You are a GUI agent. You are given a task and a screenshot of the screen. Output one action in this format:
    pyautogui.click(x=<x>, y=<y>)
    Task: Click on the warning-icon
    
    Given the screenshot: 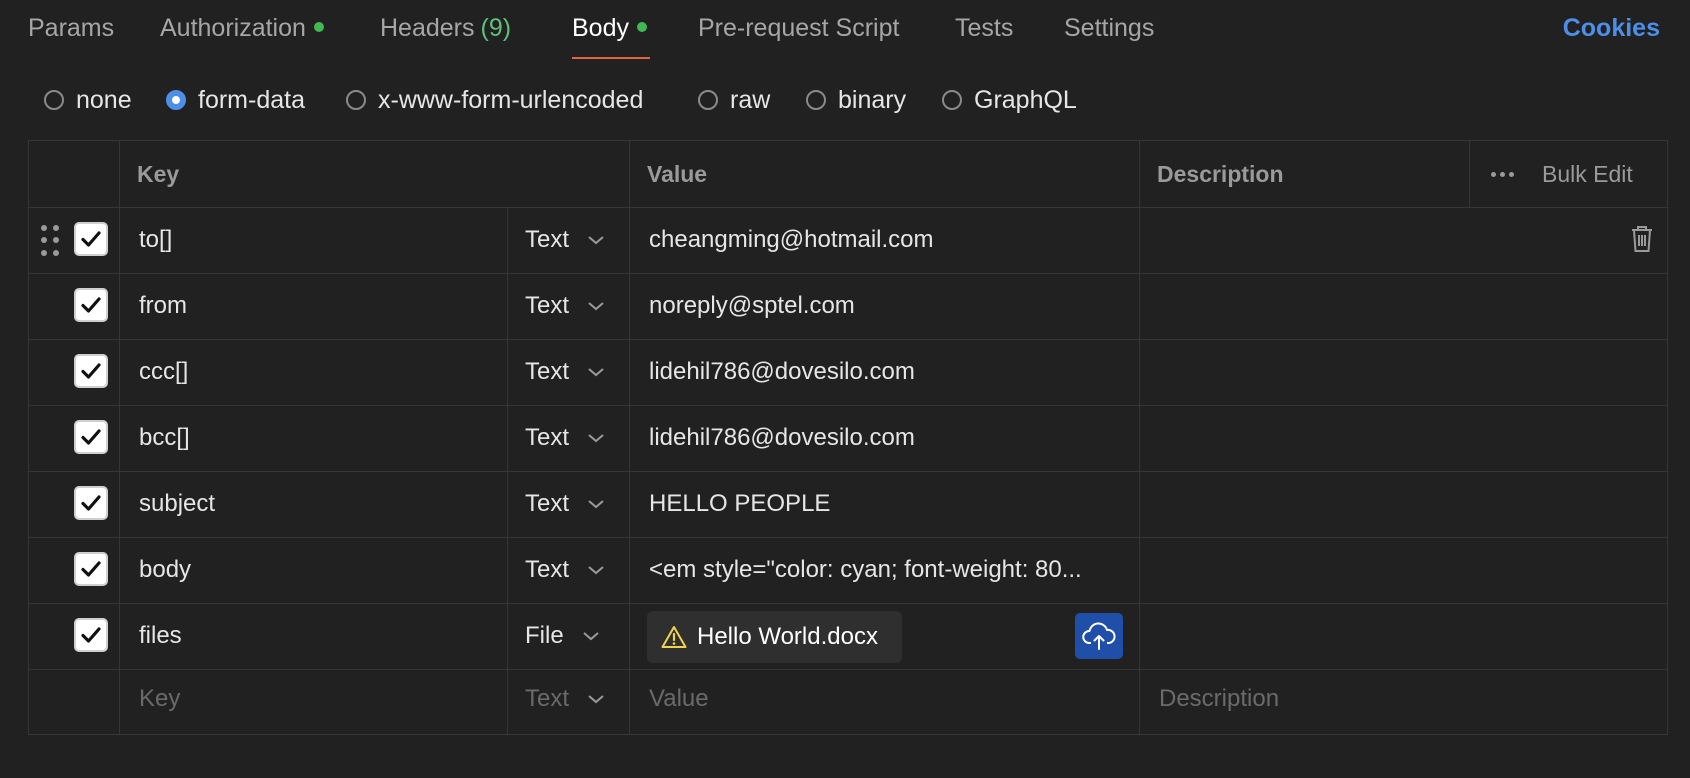 What is the action you would take?
    pyautogui.click(x=674, y=637)
    